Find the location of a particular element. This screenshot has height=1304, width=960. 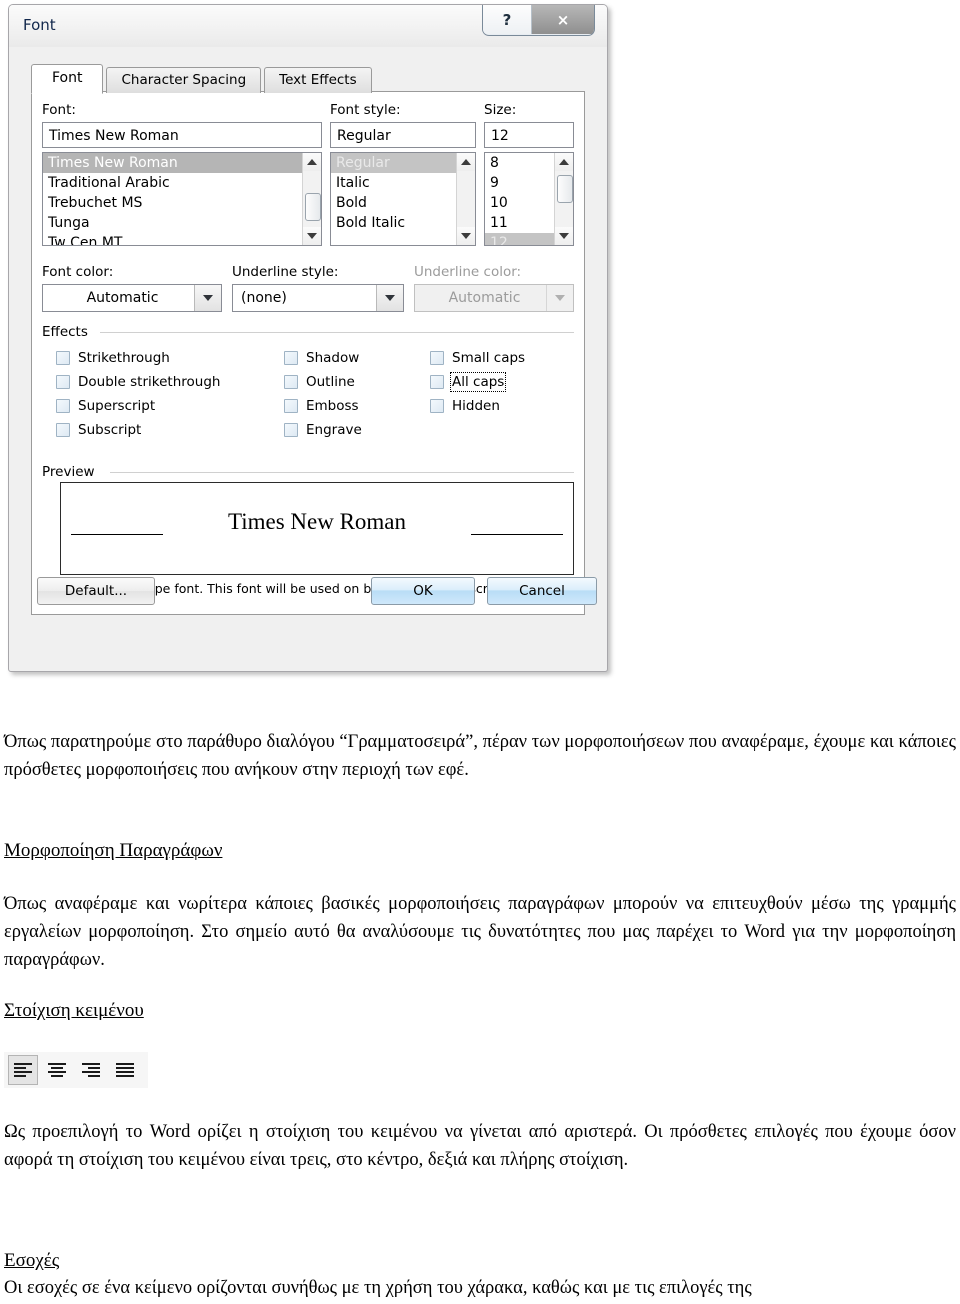

ok-button: OK is located at coordinates (423, 591).